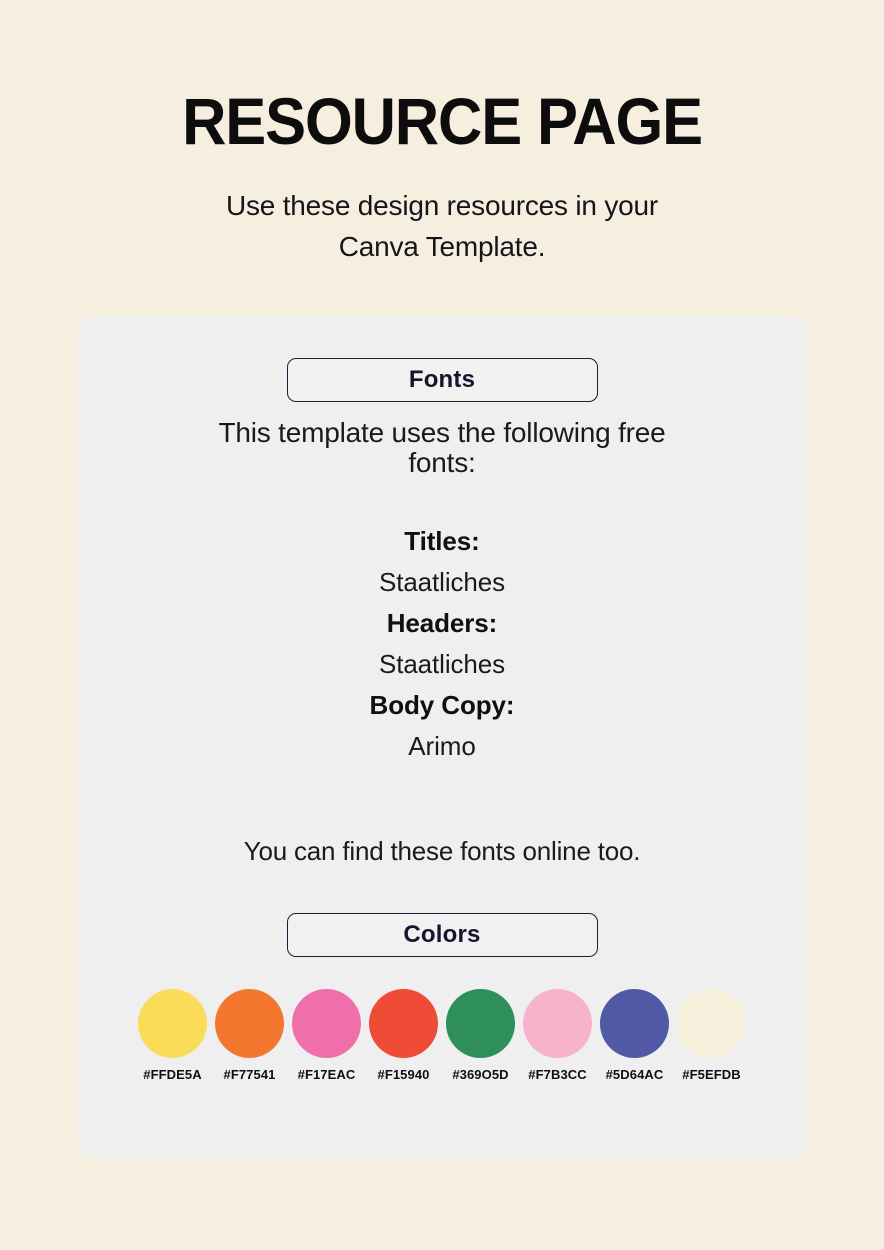  What do you see at coordinates (442, 582) in the screenshot?
I see `font-name-titles: Staatliches` at bounding box center [442, 582].